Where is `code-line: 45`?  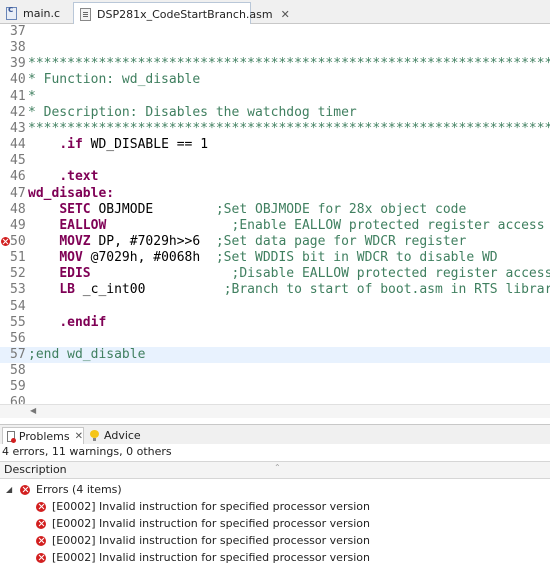
code-line: 45 is located at coordinates (275, 161).